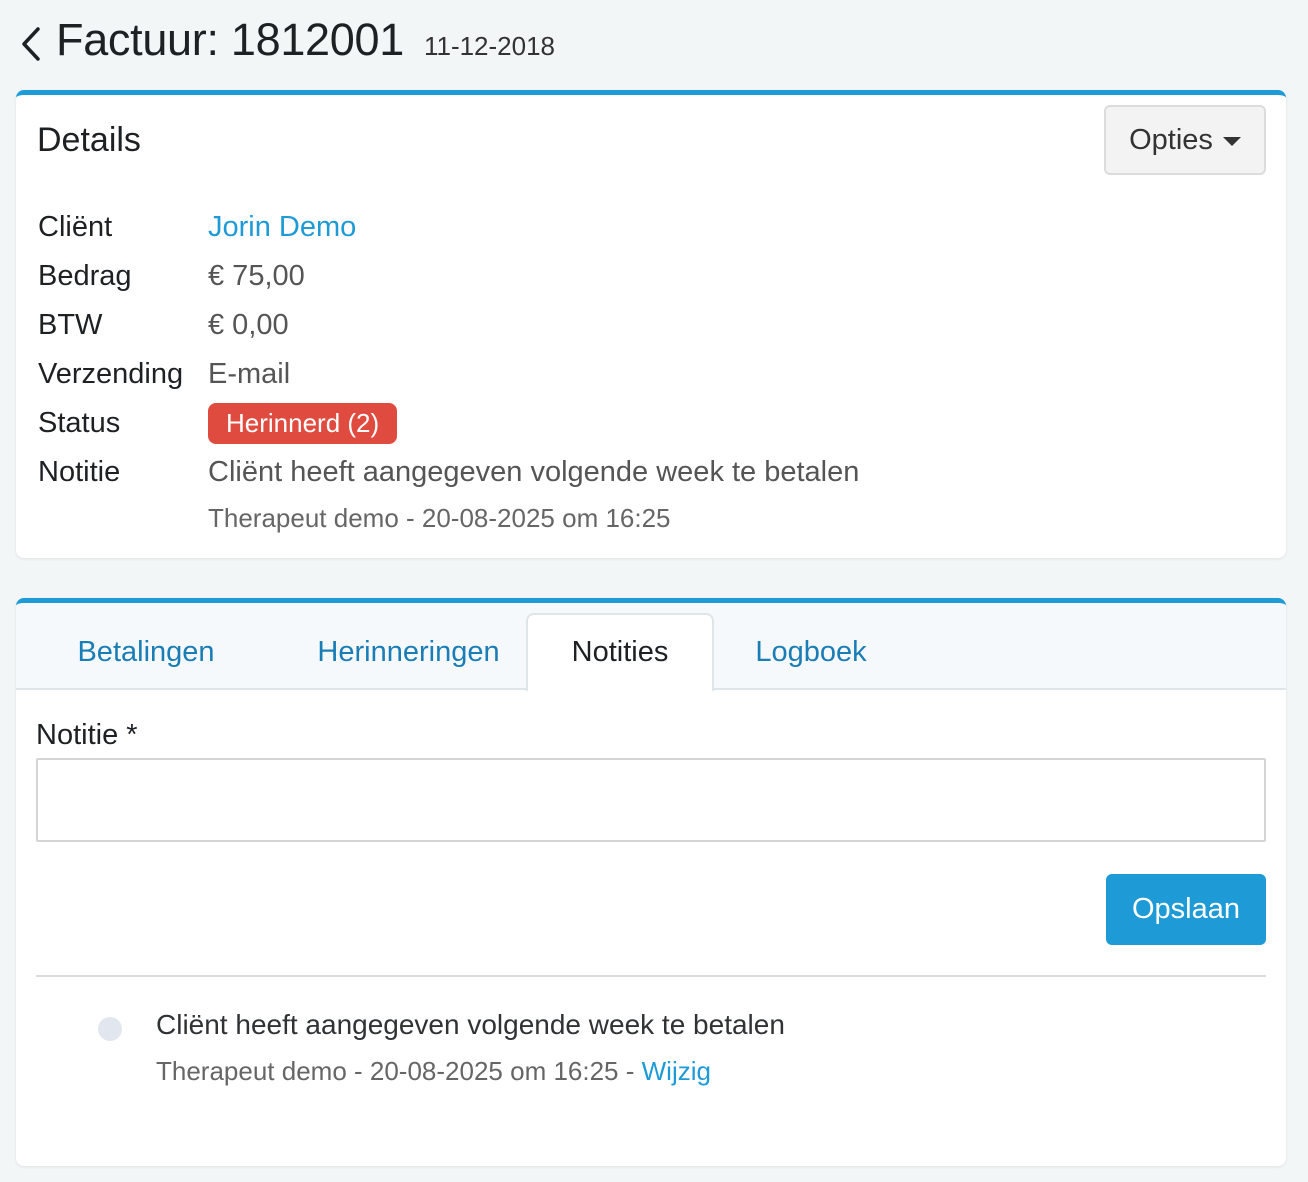 This screenshot has height=1182, width=1308. I want to click on detail-label: Bedrag, so click(85, 276).